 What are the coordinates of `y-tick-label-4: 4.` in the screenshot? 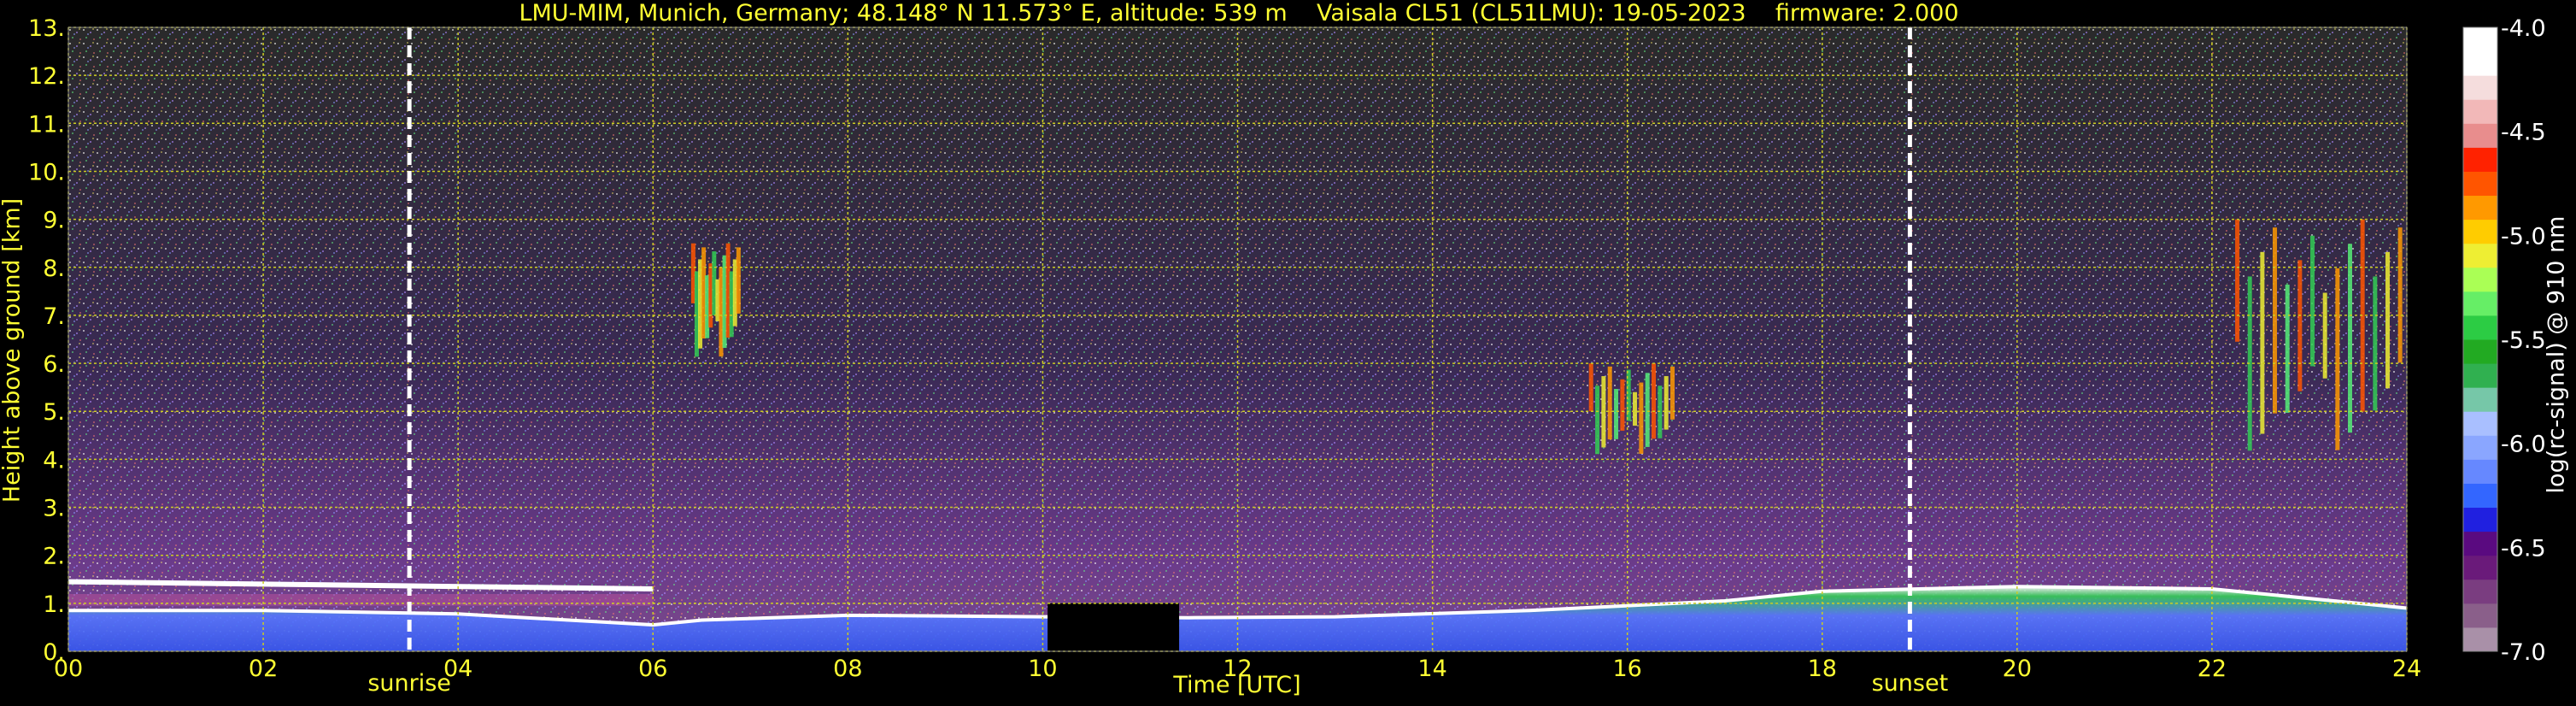 It's located at (54, 460).